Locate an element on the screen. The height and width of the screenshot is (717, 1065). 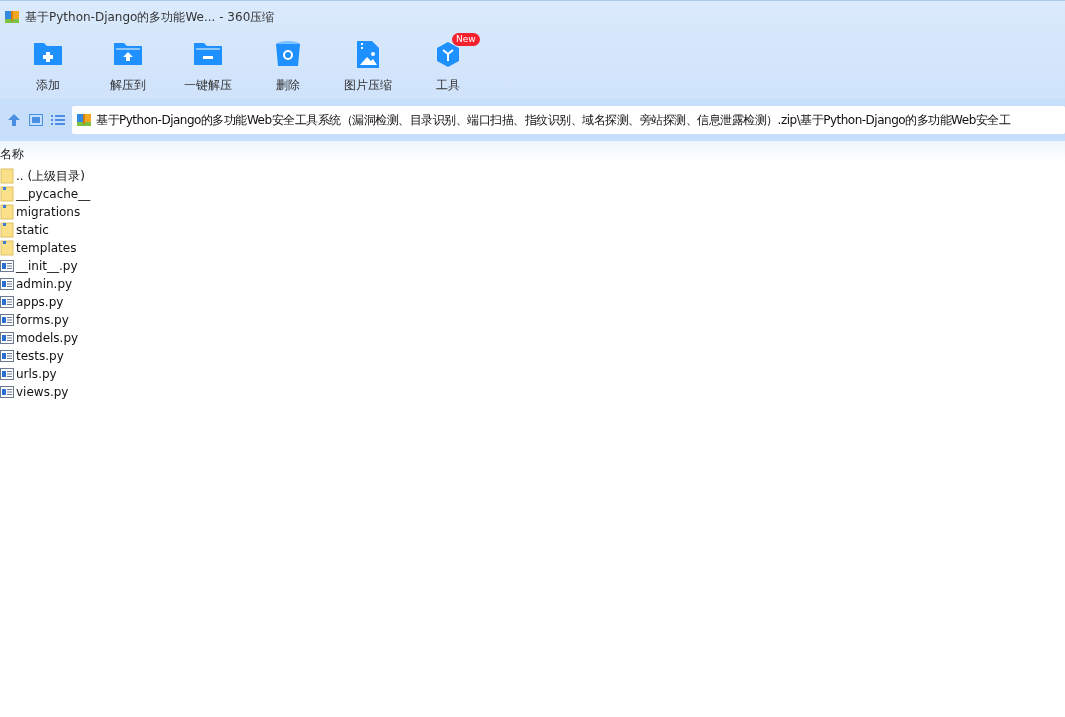
file-name: urls.py is located at coordinates (36, 374).